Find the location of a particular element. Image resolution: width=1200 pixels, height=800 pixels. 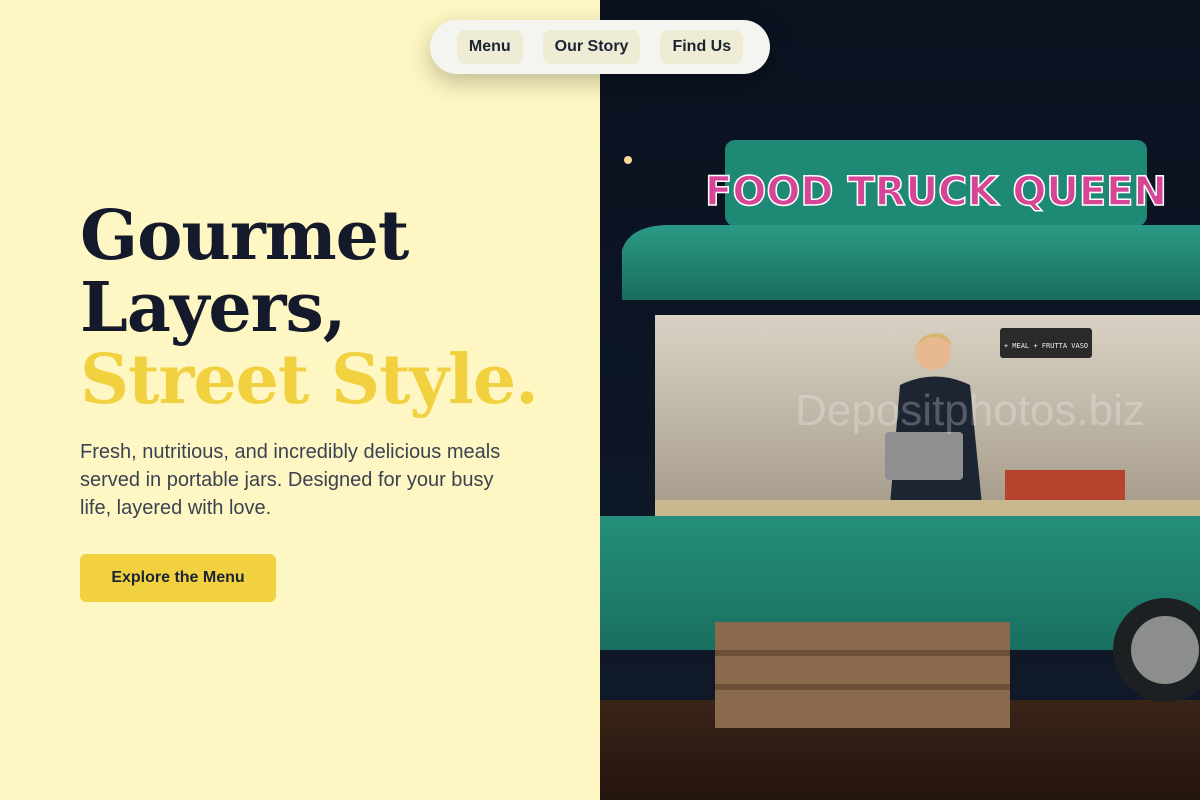

nav-find-us: Find Us is located at coordinates (702, 47).